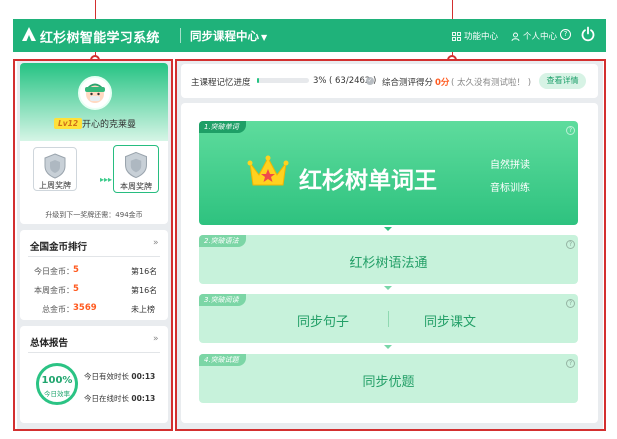 The image size is (617, 439). I want to click on personal-center-link: 个人中心, so click(534, 36).